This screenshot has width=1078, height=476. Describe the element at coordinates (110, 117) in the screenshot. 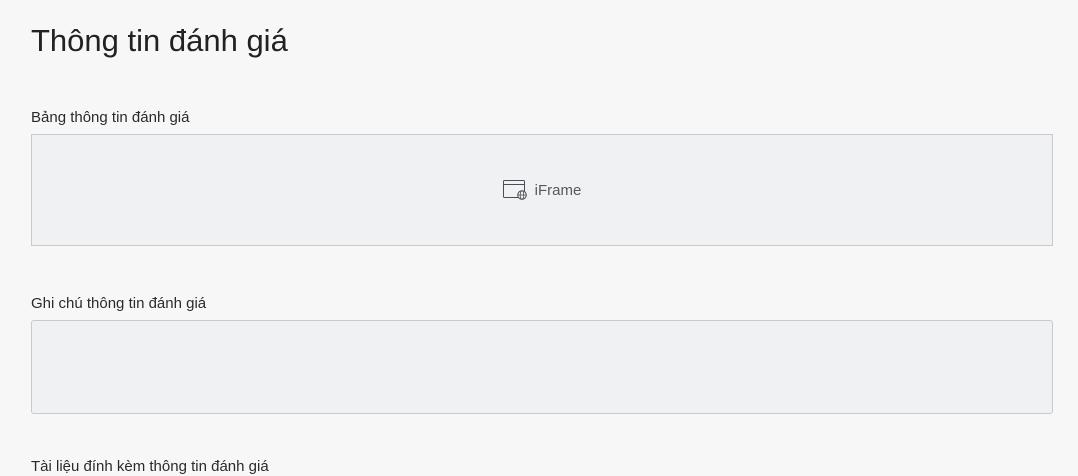

I see `evaluation-table-label: Bảng thông tin đánh giá` at that location.